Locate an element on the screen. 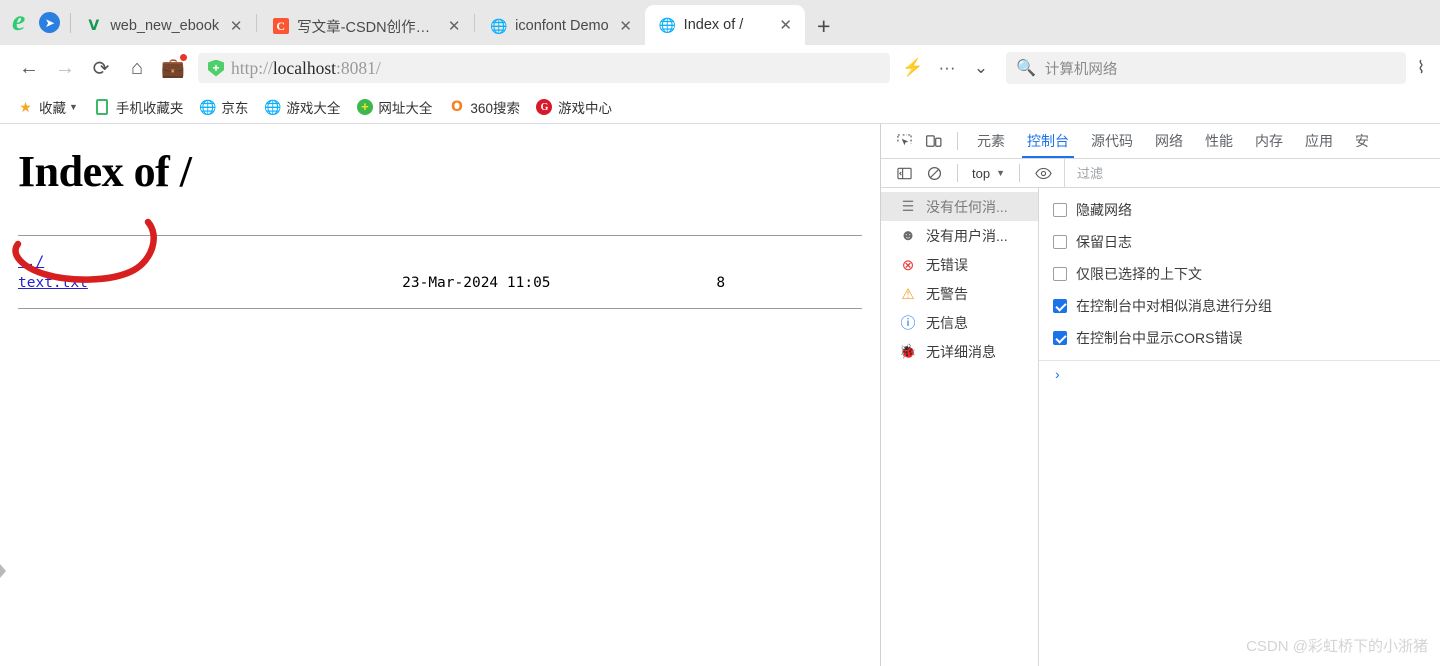 The width and height of the screenshot is (1440, 666). setting-hide-network: 隐藏网络 is located at coordinates (1239, 210).